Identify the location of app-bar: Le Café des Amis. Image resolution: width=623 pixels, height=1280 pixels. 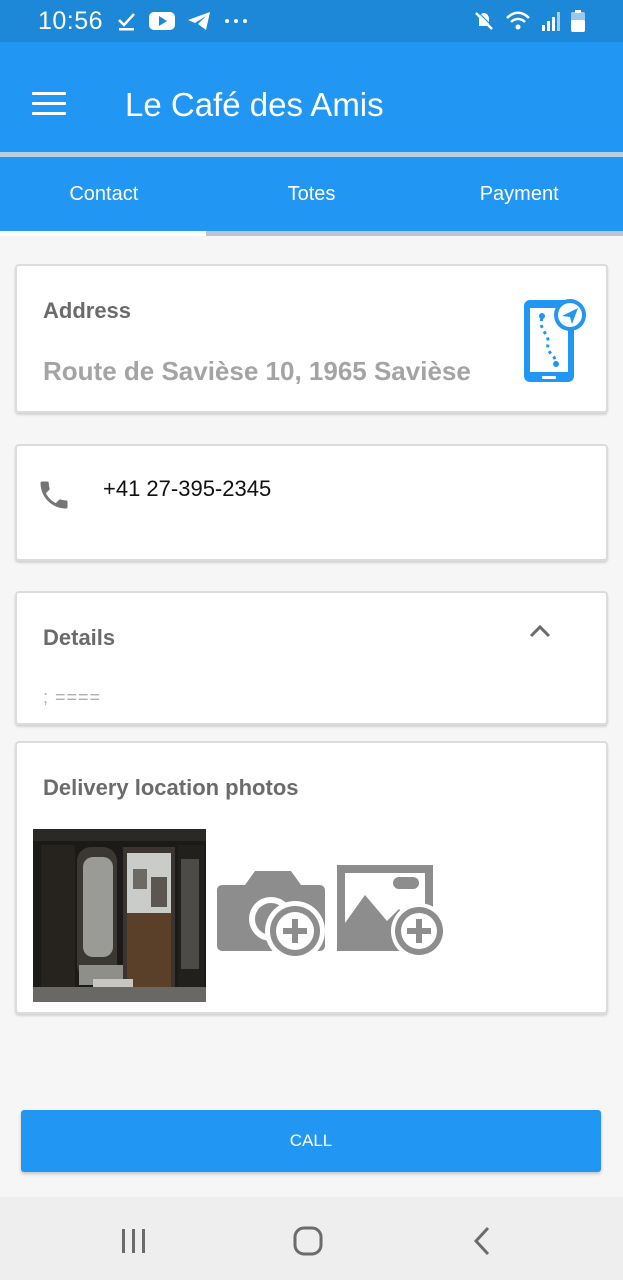
(311, 97).